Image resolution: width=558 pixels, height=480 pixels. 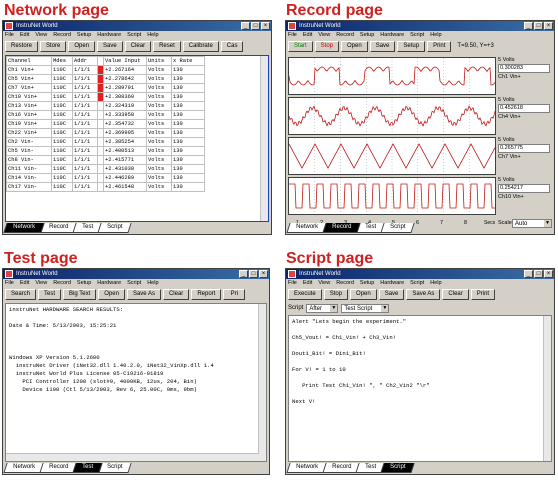 What do you see at coordinates (22, 46) in the screenshot?
I see `restore-button: Restore` at bounding box center [22, 46].